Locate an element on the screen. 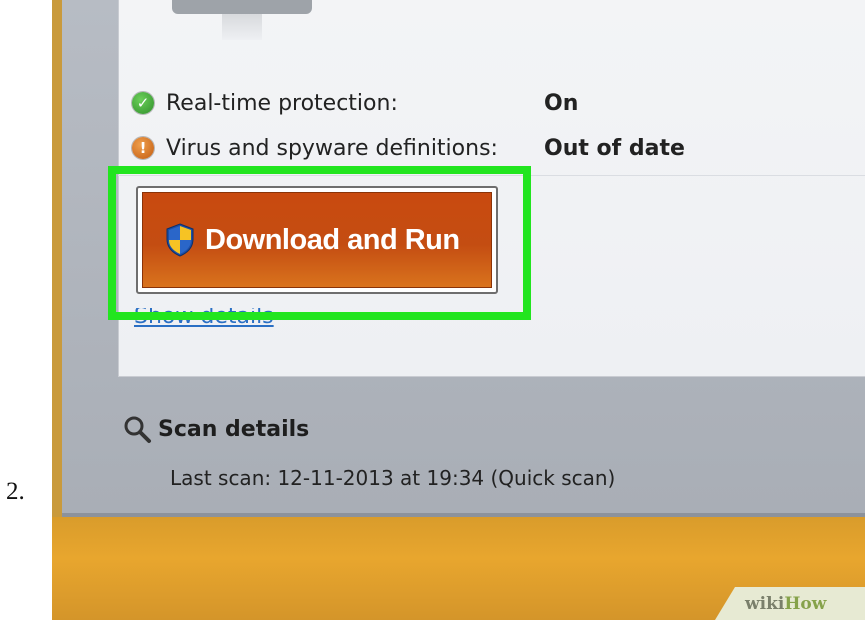 The image size is (865, 620). download-and-run-button: Download and Run is located at coordinates (317, 240).